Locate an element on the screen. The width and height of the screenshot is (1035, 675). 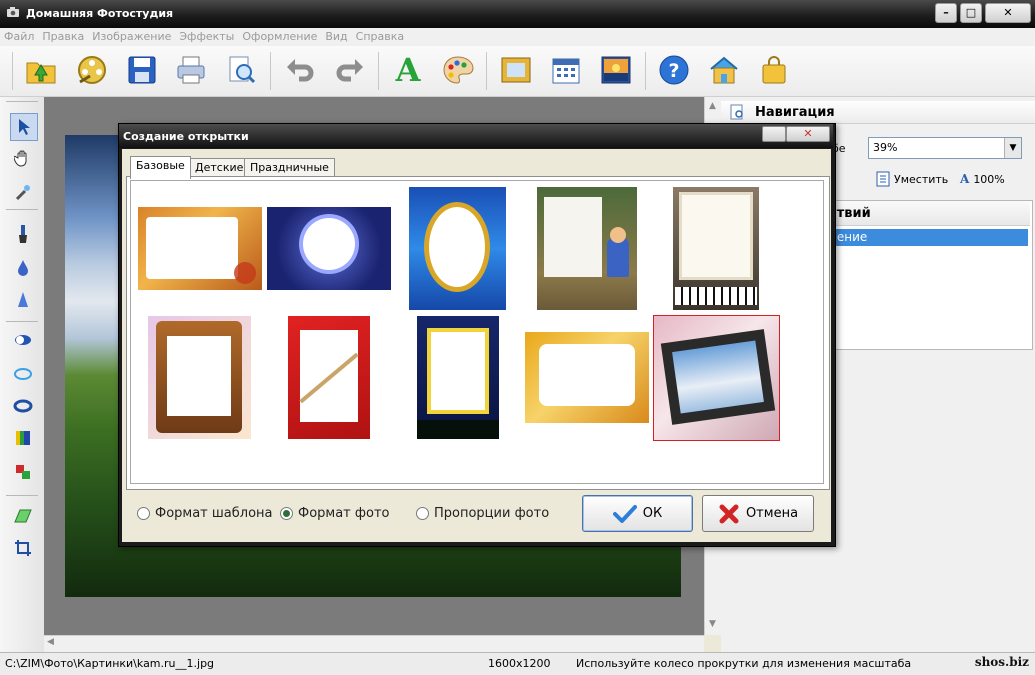
cancel-label: Отмена is located at coordinates (772, 513).